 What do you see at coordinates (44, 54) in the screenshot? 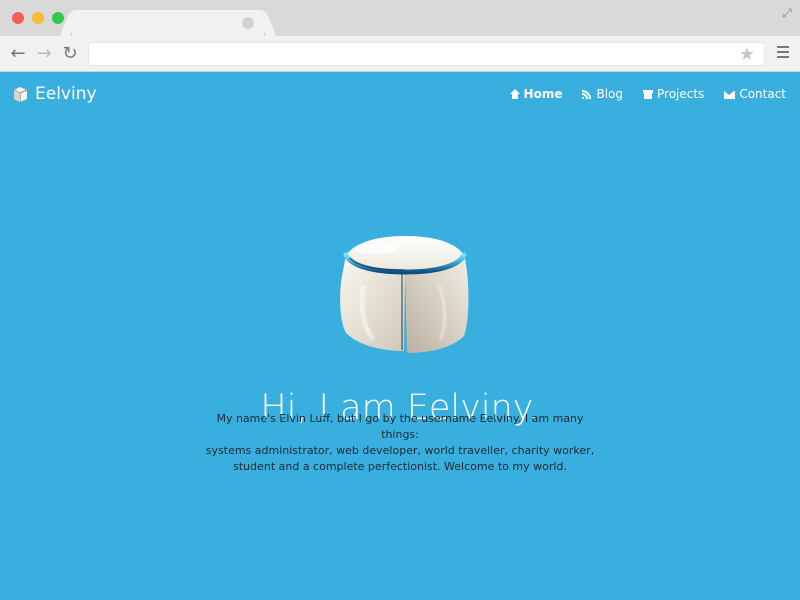
I see `forward-arrow-icon: →` at bounding box center [44, 54].